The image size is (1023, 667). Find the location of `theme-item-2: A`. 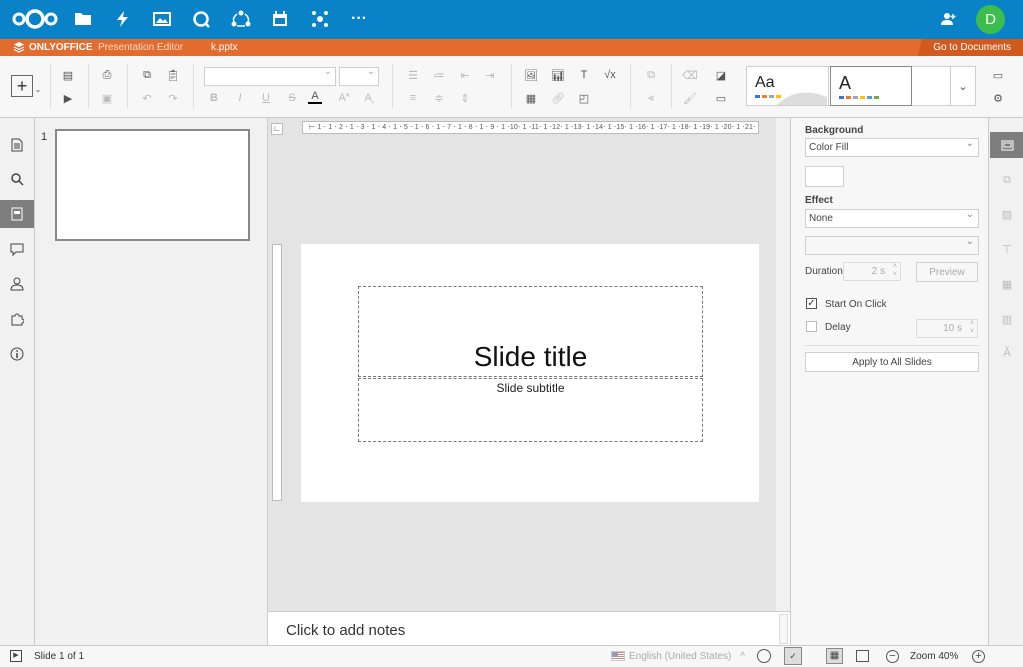

theme-item-2: A is located at coordinates (871, 86).